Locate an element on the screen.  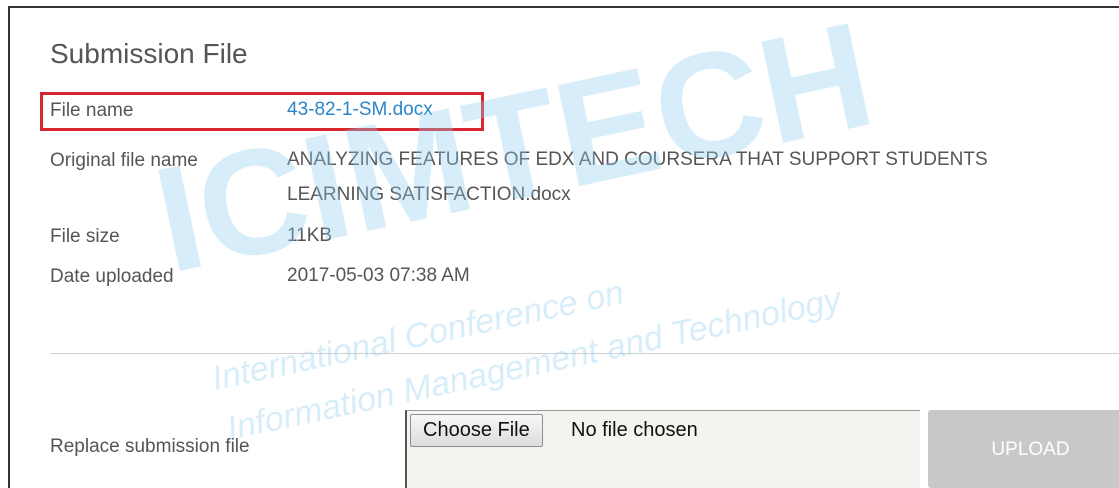
replace-file-label: Replace submission file is located at coordinates (150, 446).